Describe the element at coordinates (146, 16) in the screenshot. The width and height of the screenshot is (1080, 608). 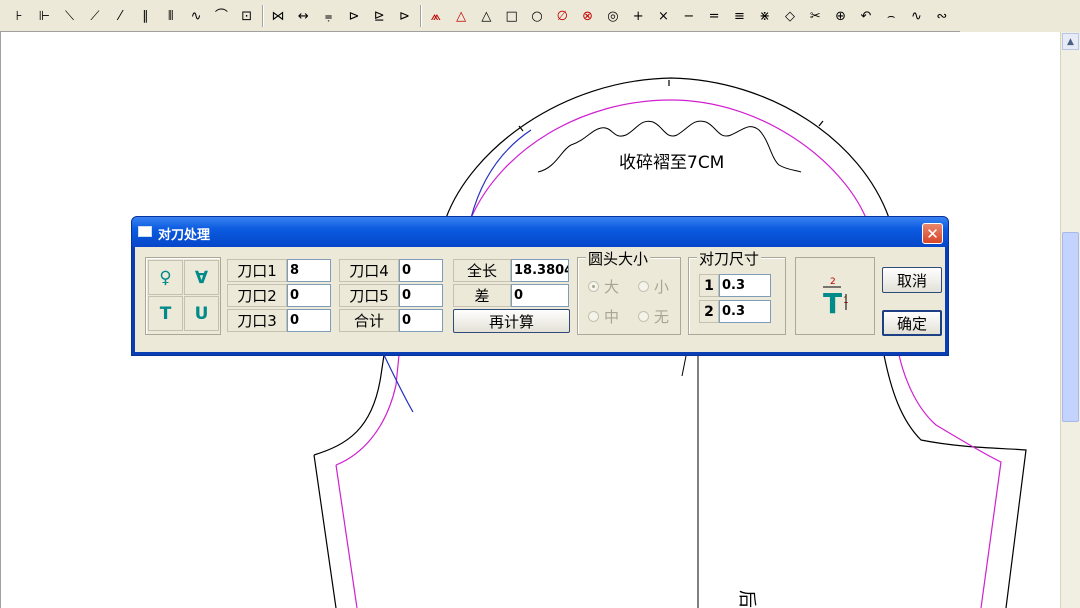
I see `tool-double-line-icon: ∥` at that location.